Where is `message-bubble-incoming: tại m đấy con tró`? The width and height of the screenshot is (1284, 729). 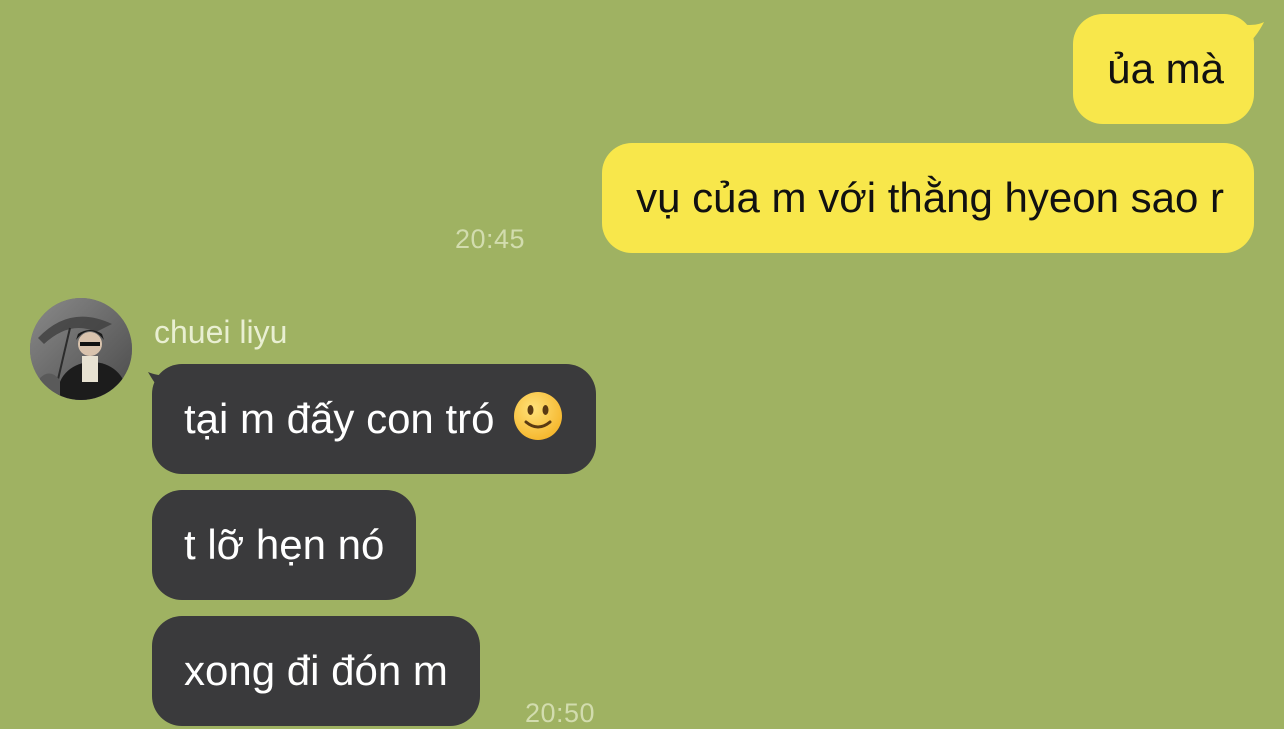 message-bubble-incoming: tại m đấy con tró is located at coordinates (374, 419).